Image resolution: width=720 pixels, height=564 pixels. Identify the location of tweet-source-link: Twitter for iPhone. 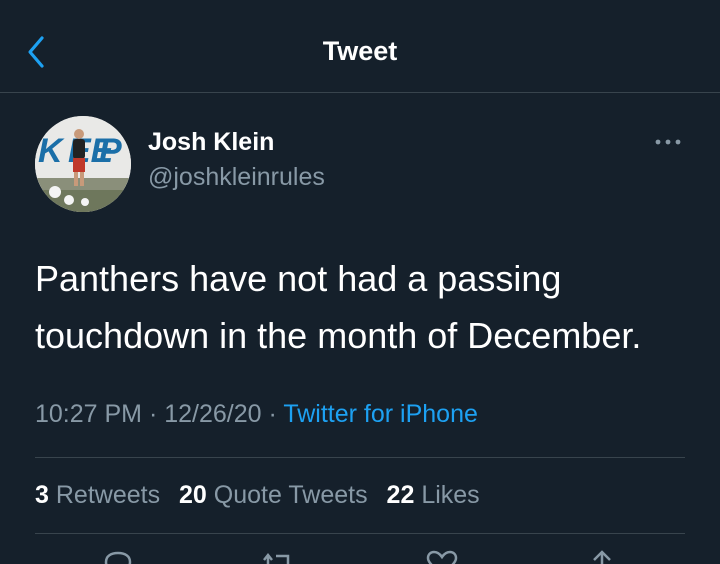
(380, 414).